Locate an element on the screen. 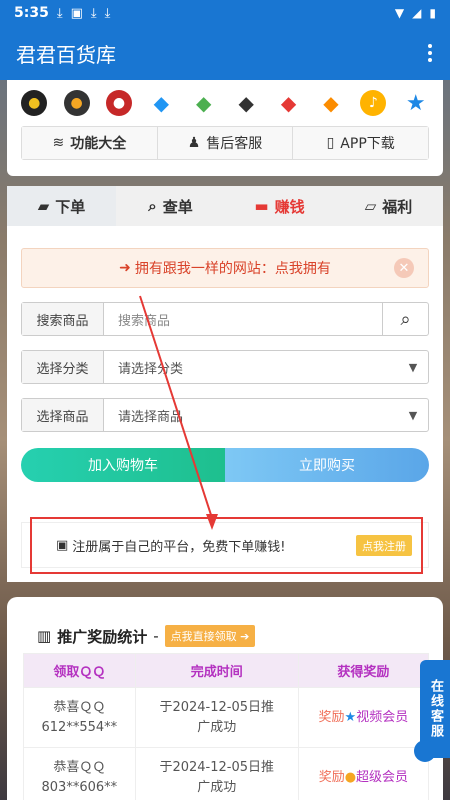 This screenshot has width=450, height=800. app-download-button: ▯ APP下载 is located at coordinates (361, 143).